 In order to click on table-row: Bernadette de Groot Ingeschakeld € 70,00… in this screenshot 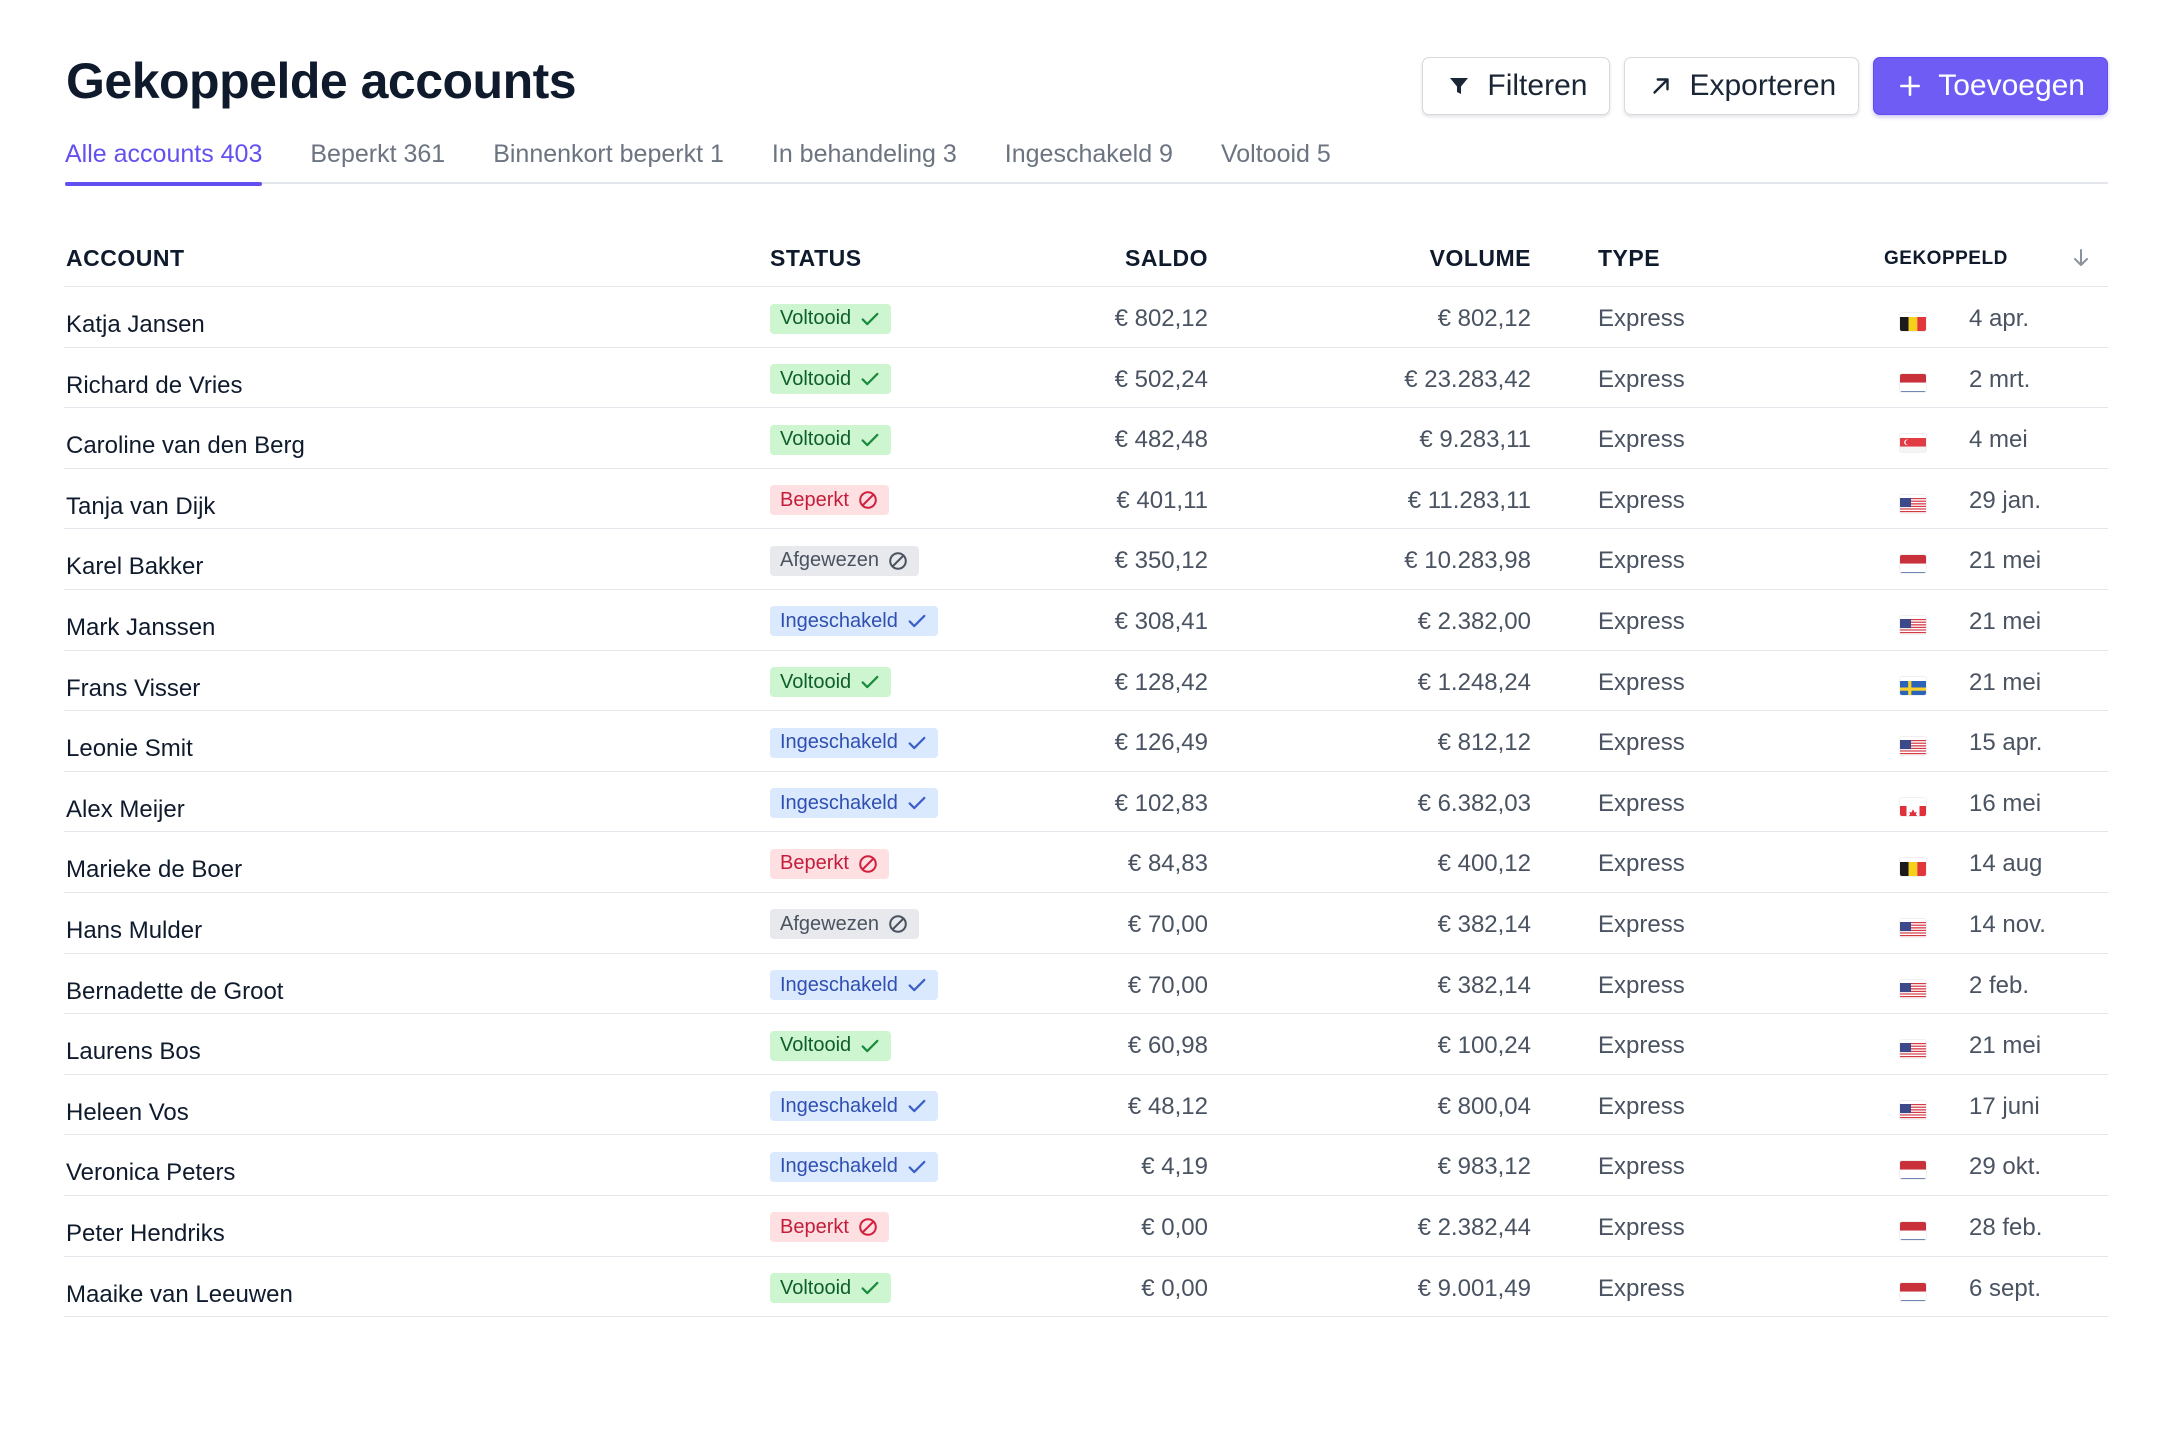, I will do `click(1086, 984)`.